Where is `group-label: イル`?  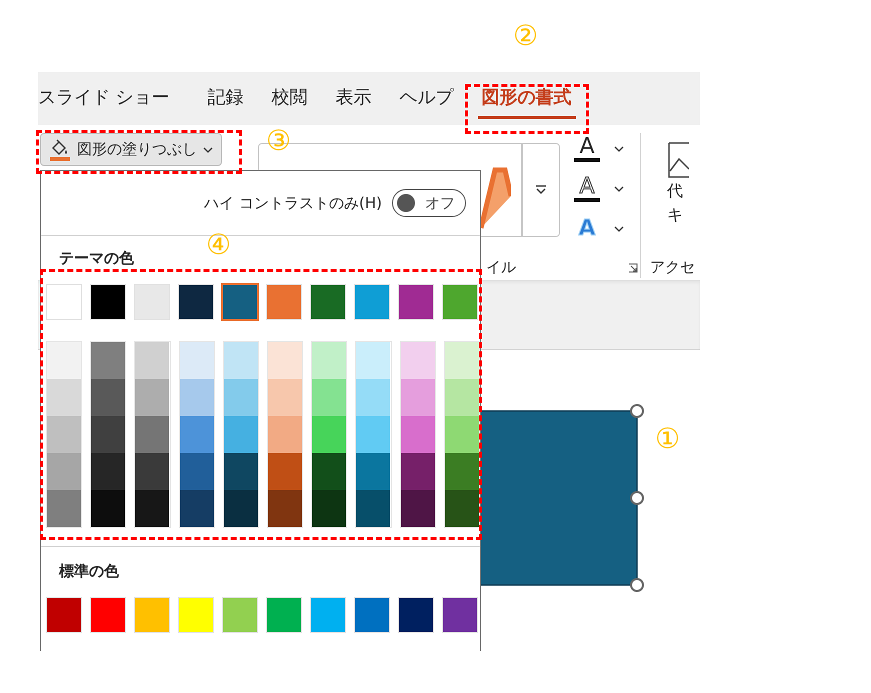 group-label: イル is located at coordinates (501, 267).